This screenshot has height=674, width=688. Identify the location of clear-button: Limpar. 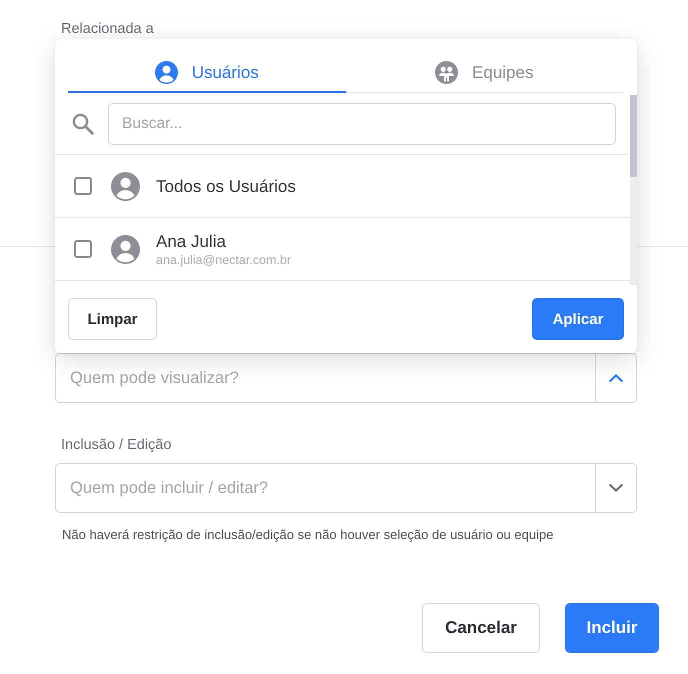
(112, 319).